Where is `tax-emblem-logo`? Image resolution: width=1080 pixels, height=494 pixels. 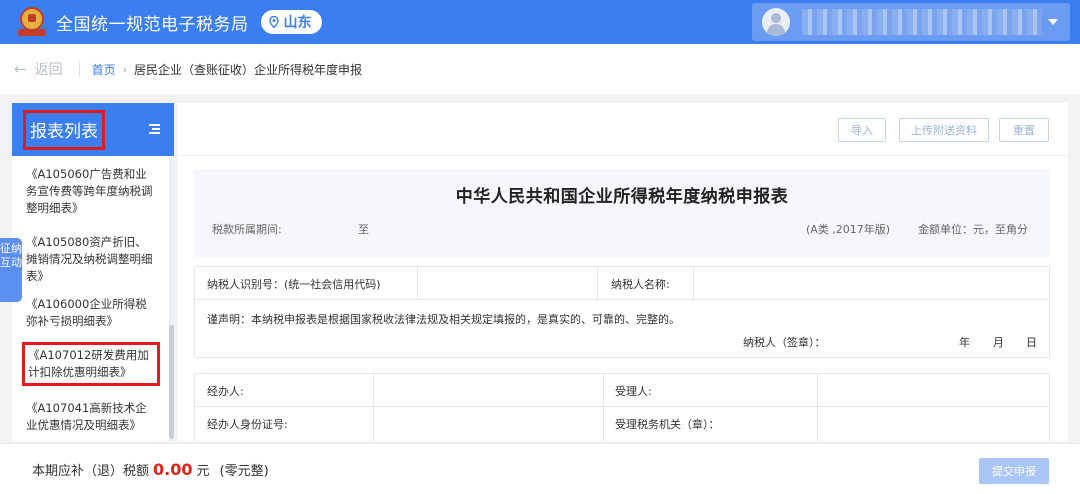 tax-emblem-logo is located at coordinates (32, 22).